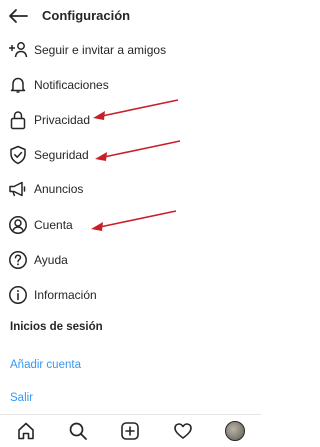  What do you see at coordinates (18, 120) in the screenshot?
I see `lock-icon` at bounding box center [18, 120].